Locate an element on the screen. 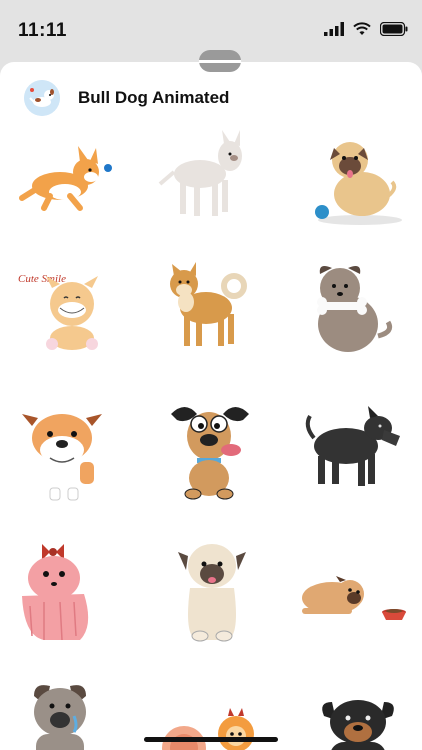  sticker-cute-smile: Cute Smile is located at coordinates (69, 307).